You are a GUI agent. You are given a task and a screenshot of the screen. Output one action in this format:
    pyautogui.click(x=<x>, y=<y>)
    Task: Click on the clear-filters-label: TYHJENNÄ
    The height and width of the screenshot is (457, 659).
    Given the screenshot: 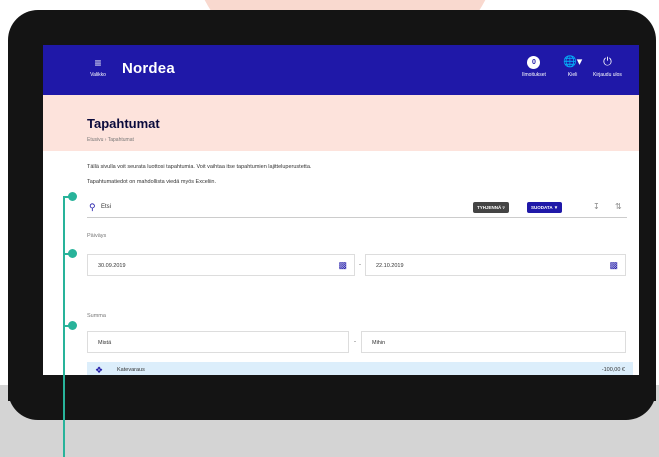 What is the action you would take?
    pyautogui.click(x=489, y=207)
    